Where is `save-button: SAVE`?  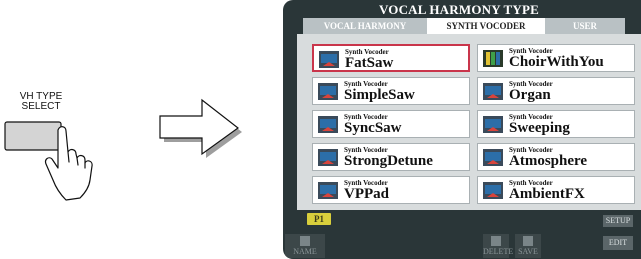 save-button: SAVE is located at coordinates (528, 246).